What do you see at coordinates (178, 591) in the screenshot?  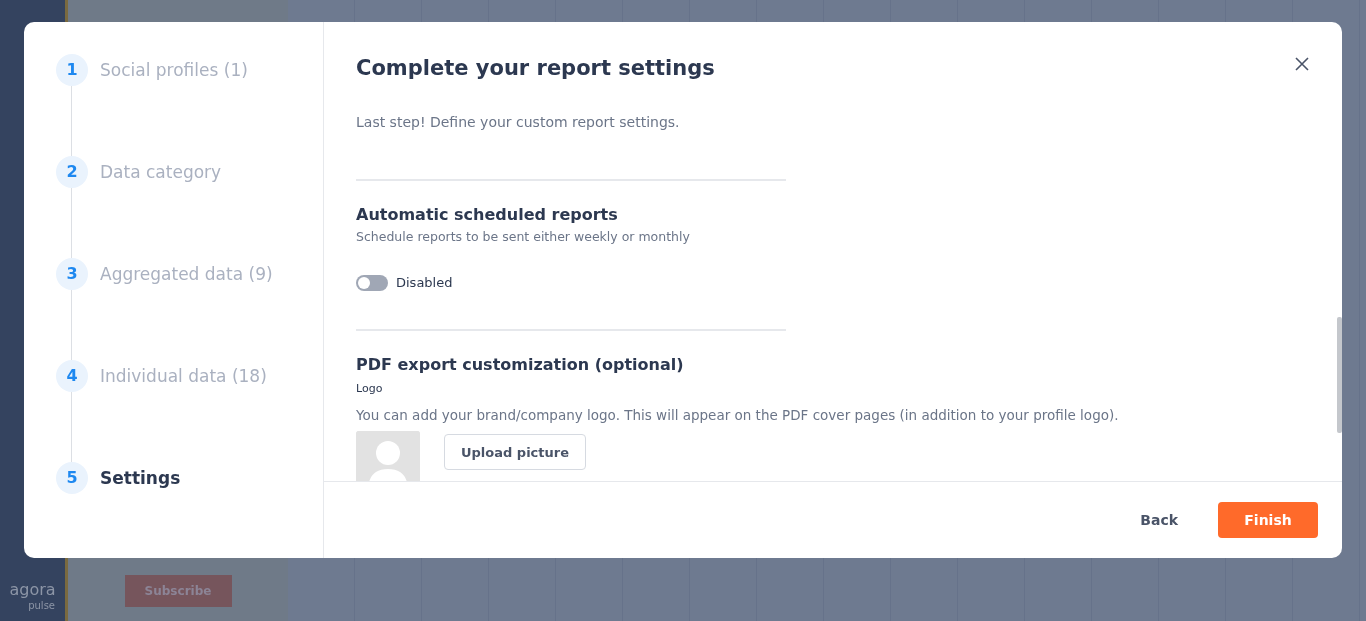 I see `subscribe-button: Subscribe` at bounding box center [178, 591].